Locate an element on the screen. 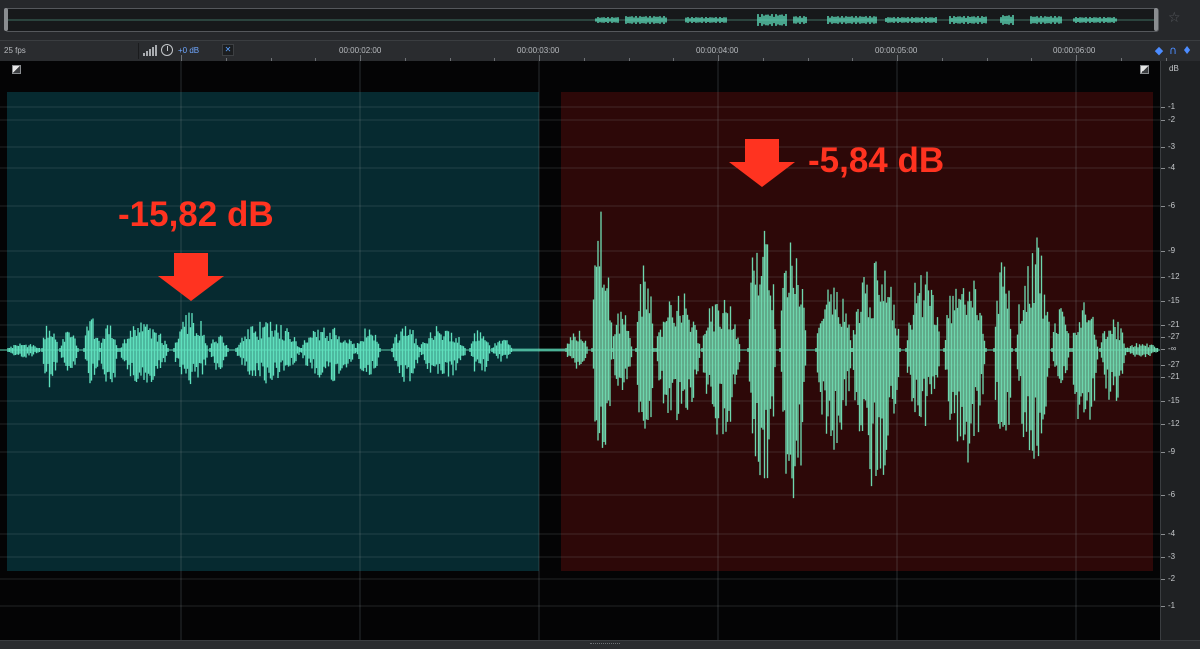 The image size is (1200, 649). overview-waveform is located at coordinates (582, 20).